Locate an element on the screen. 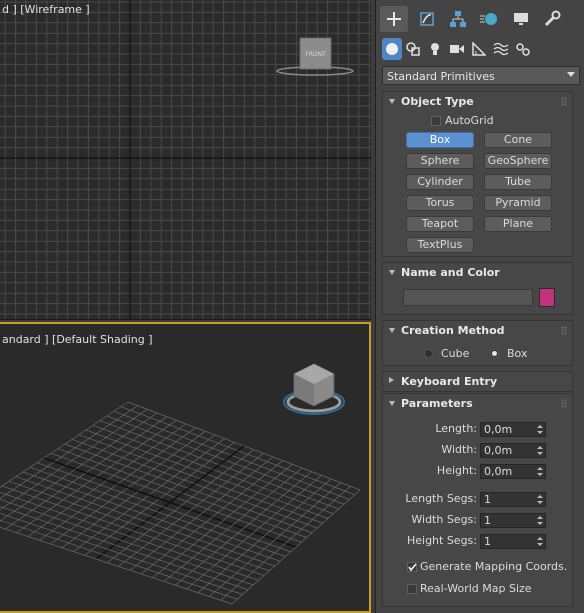  name-and-color-title: Name and Color is located at coordinates (450, 272).